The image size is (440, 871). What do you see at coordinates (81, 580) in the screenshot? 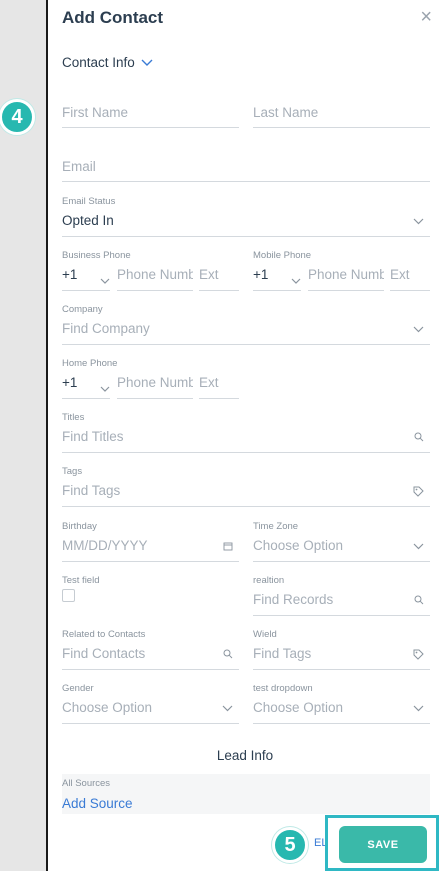
I see `test-field-label: Test field` at bounding box center [81, 580].